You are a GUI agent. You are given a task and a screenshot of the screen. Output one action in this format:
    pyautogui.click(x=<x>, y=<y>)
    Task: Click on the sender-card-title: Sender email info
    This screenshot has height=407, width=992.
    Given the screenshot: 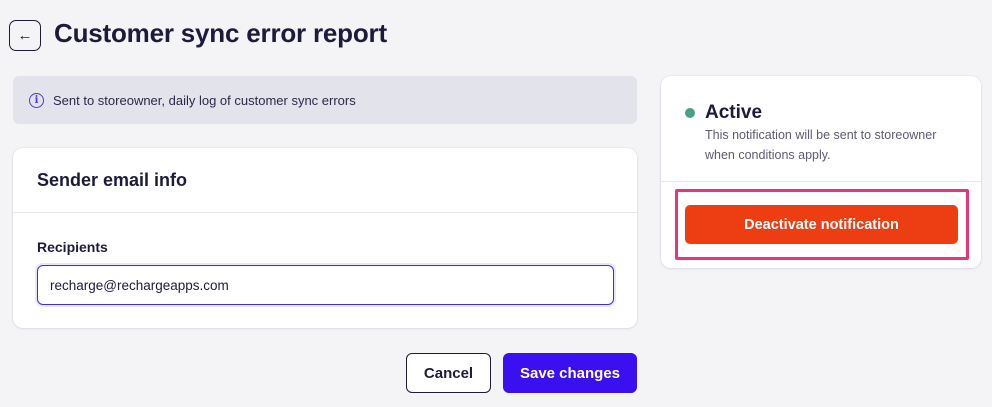 What is the action you would take?
    pyautogui.click(x=325, y=180)
    